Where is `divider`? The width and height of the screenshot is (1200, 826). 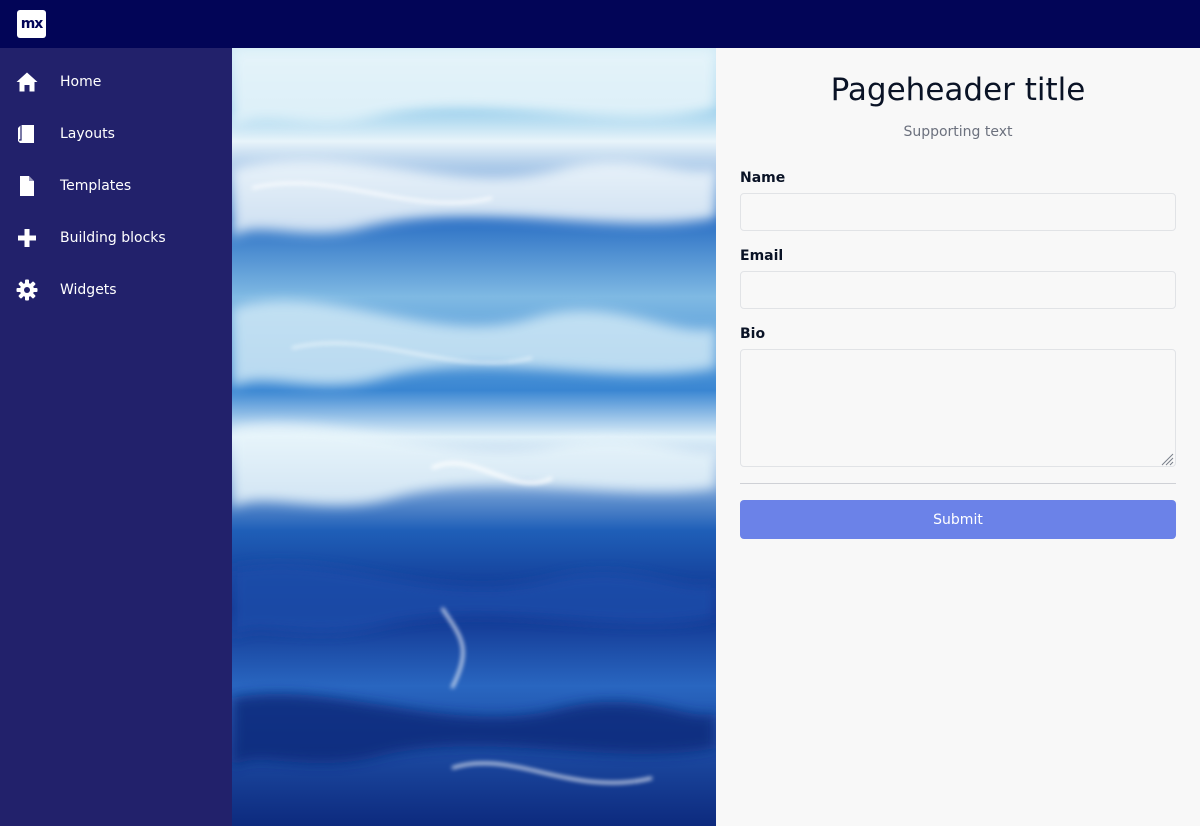
divider is located at coordinates (958, 483).